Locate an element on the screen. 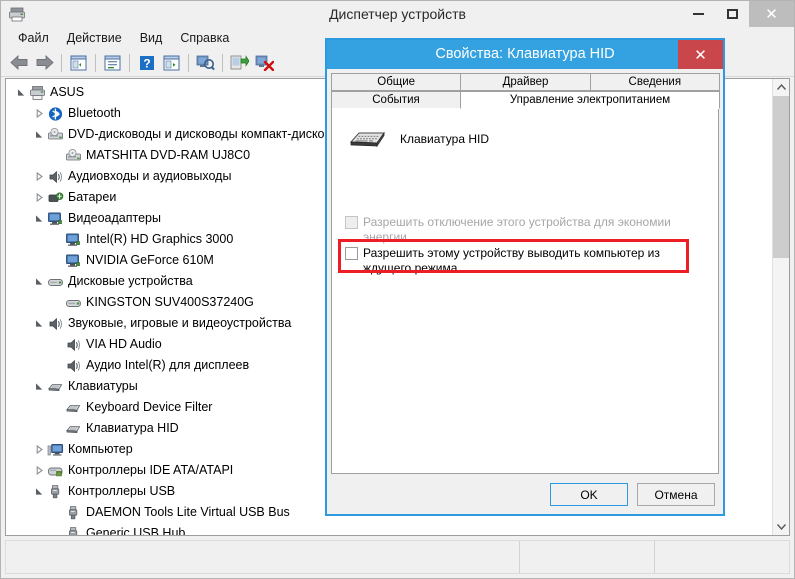 The image size is (795, 579). tree-node-label: DAEMON Tools Lite Virtual USB Bus is located at coordinates (188, 512).